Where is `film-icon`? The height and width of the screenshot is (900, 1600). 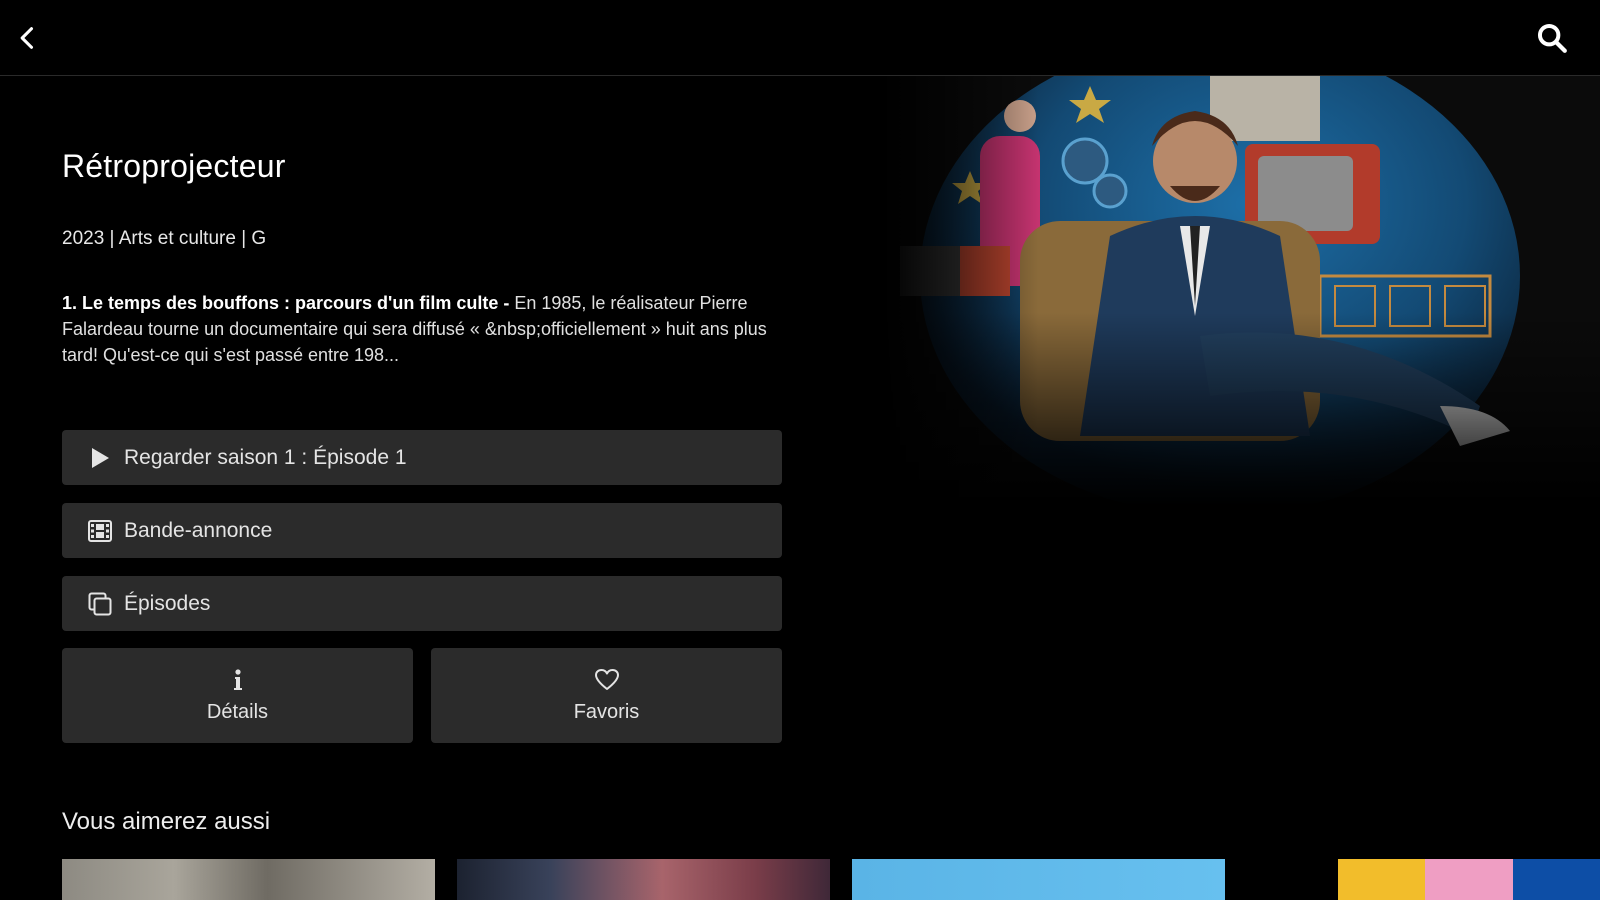 film-icon is located at coordinates (100, 531).